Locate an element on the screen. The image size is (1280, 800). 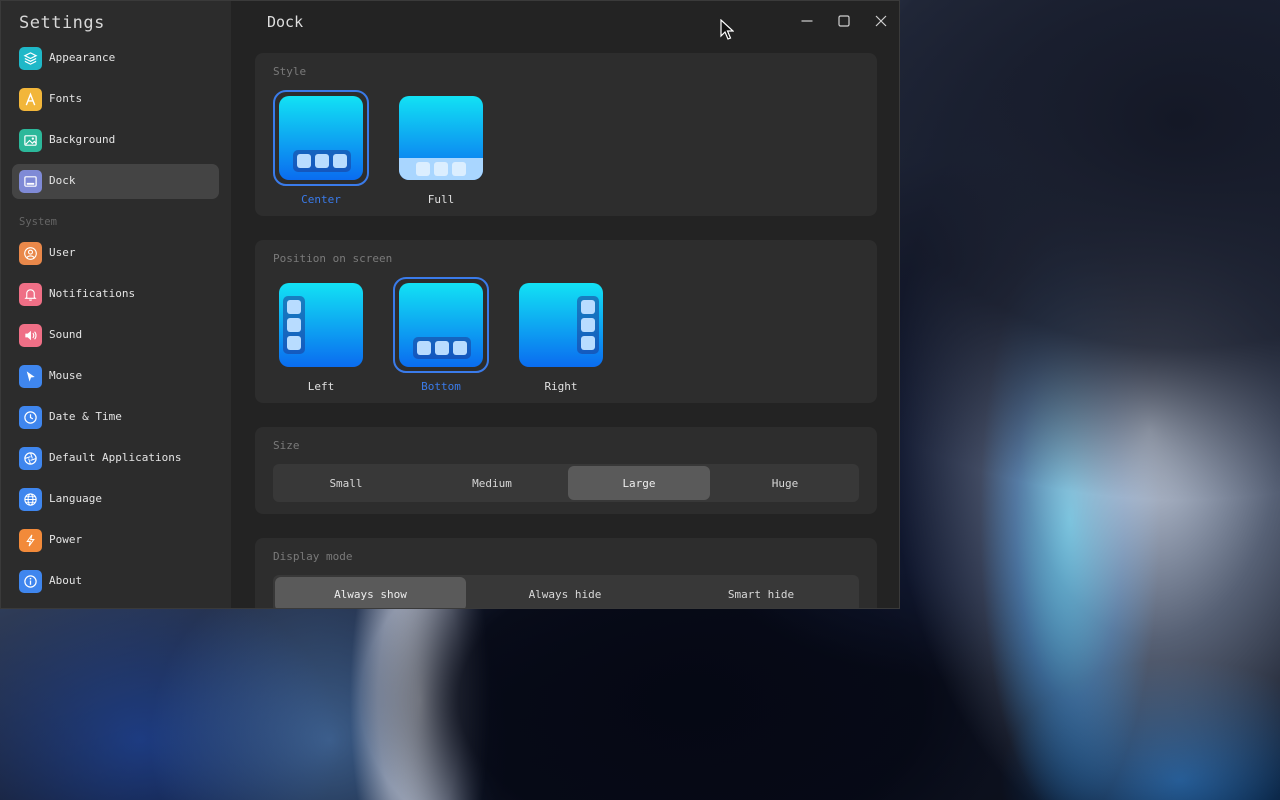
sidebar-item-power: Power is located at coordinates (115, 540).